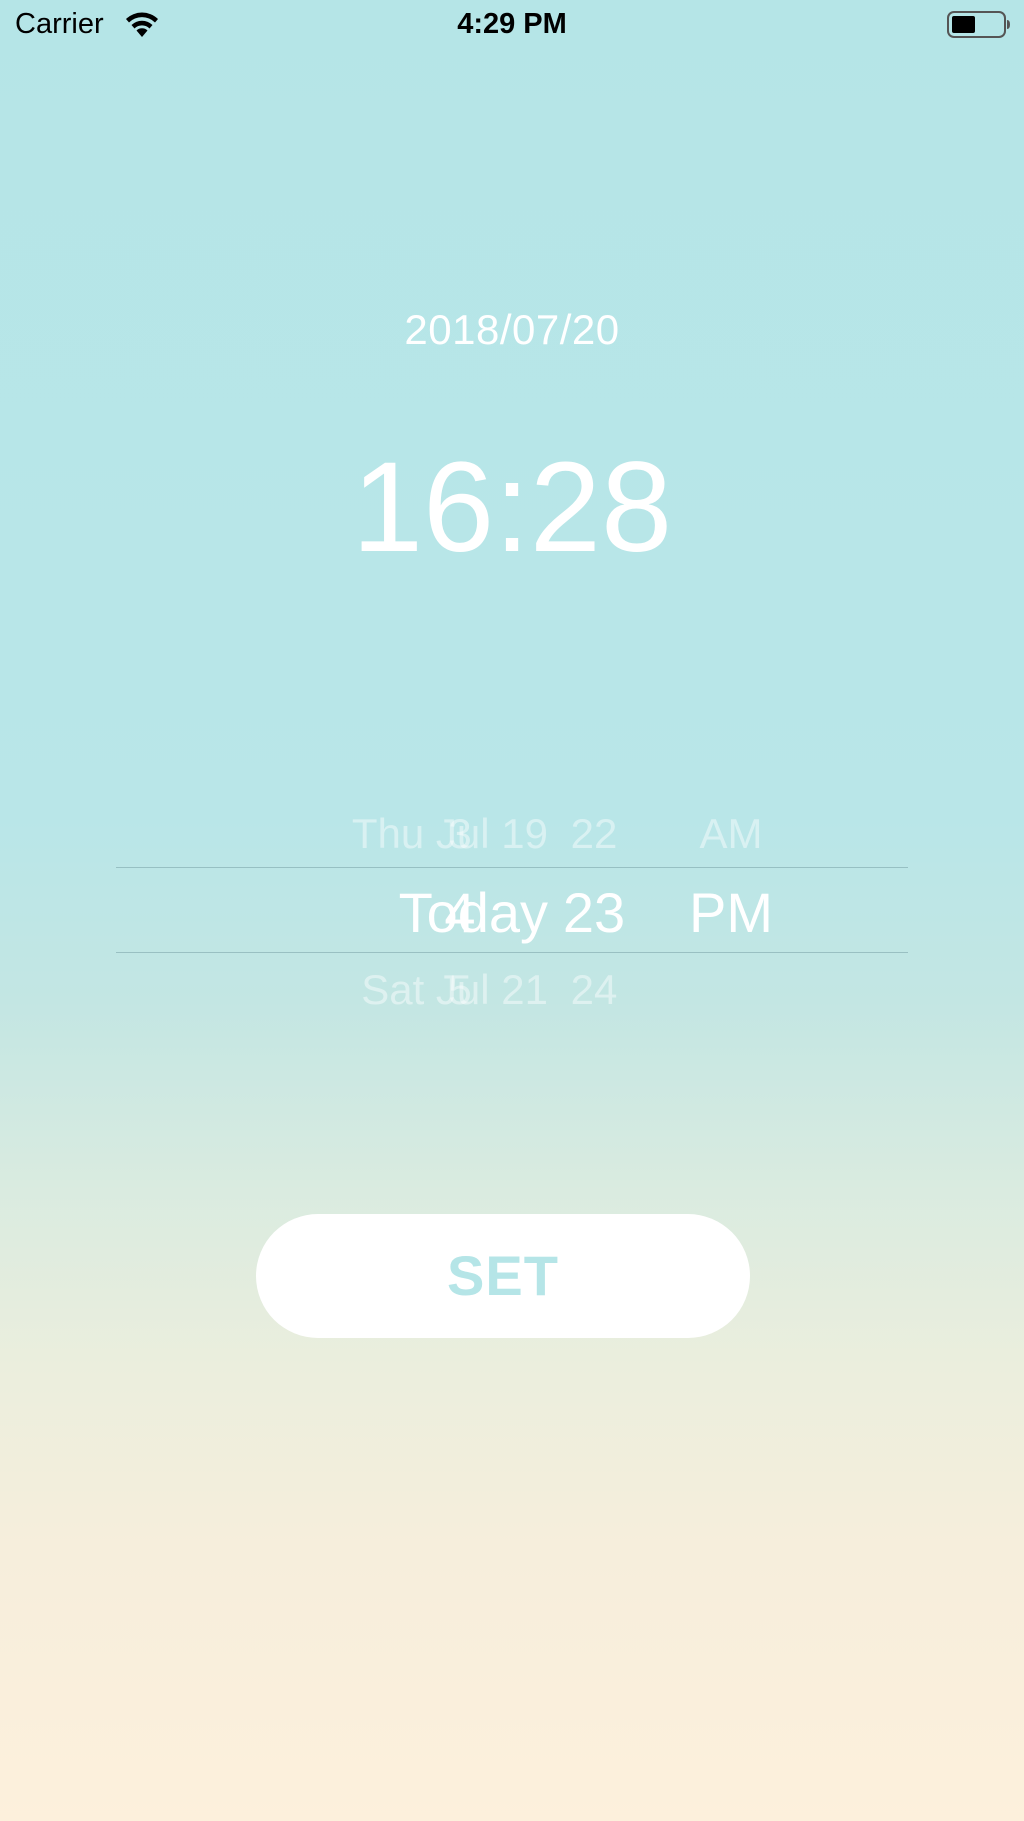 The image size is (1024, 1821). I want to click on picker-selection-top-line, so click(512, 867).